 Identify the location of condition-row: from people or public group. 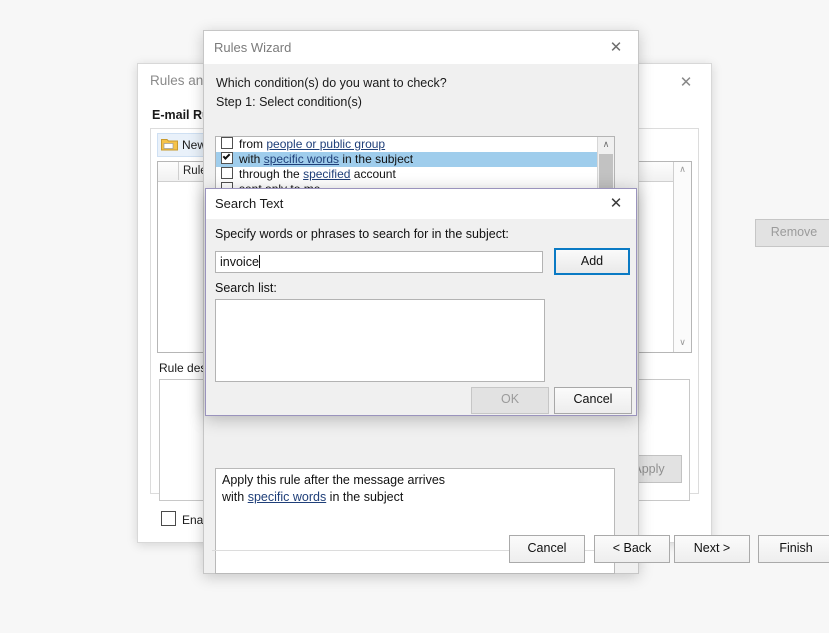
(415, 144).